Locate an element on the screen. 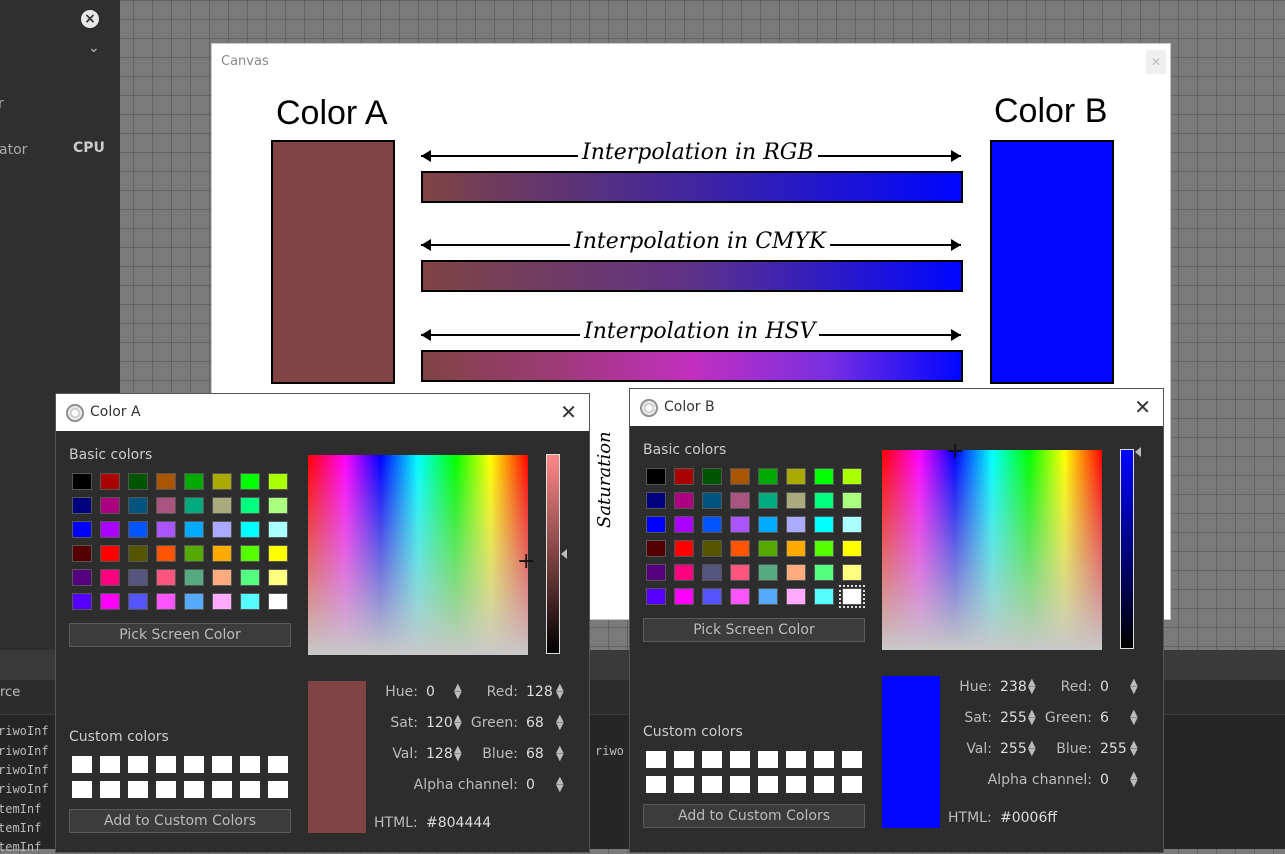 Image resolution: width=1285 pixels, height=854 pixels. red-field: 0 is located at coordinates (1104, 687).